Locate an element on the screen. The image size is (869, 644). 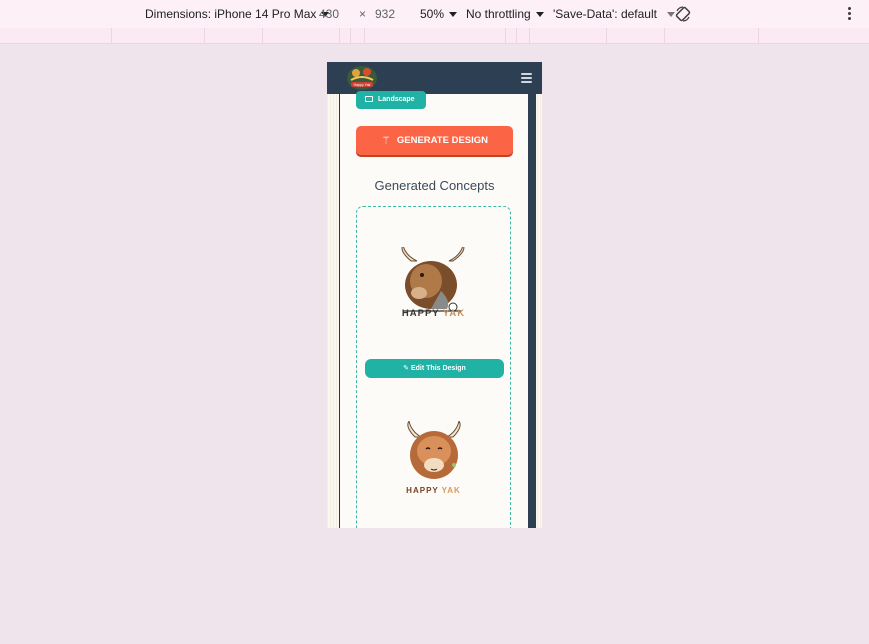
hamburger-icon is located at coordinates (526, 78).